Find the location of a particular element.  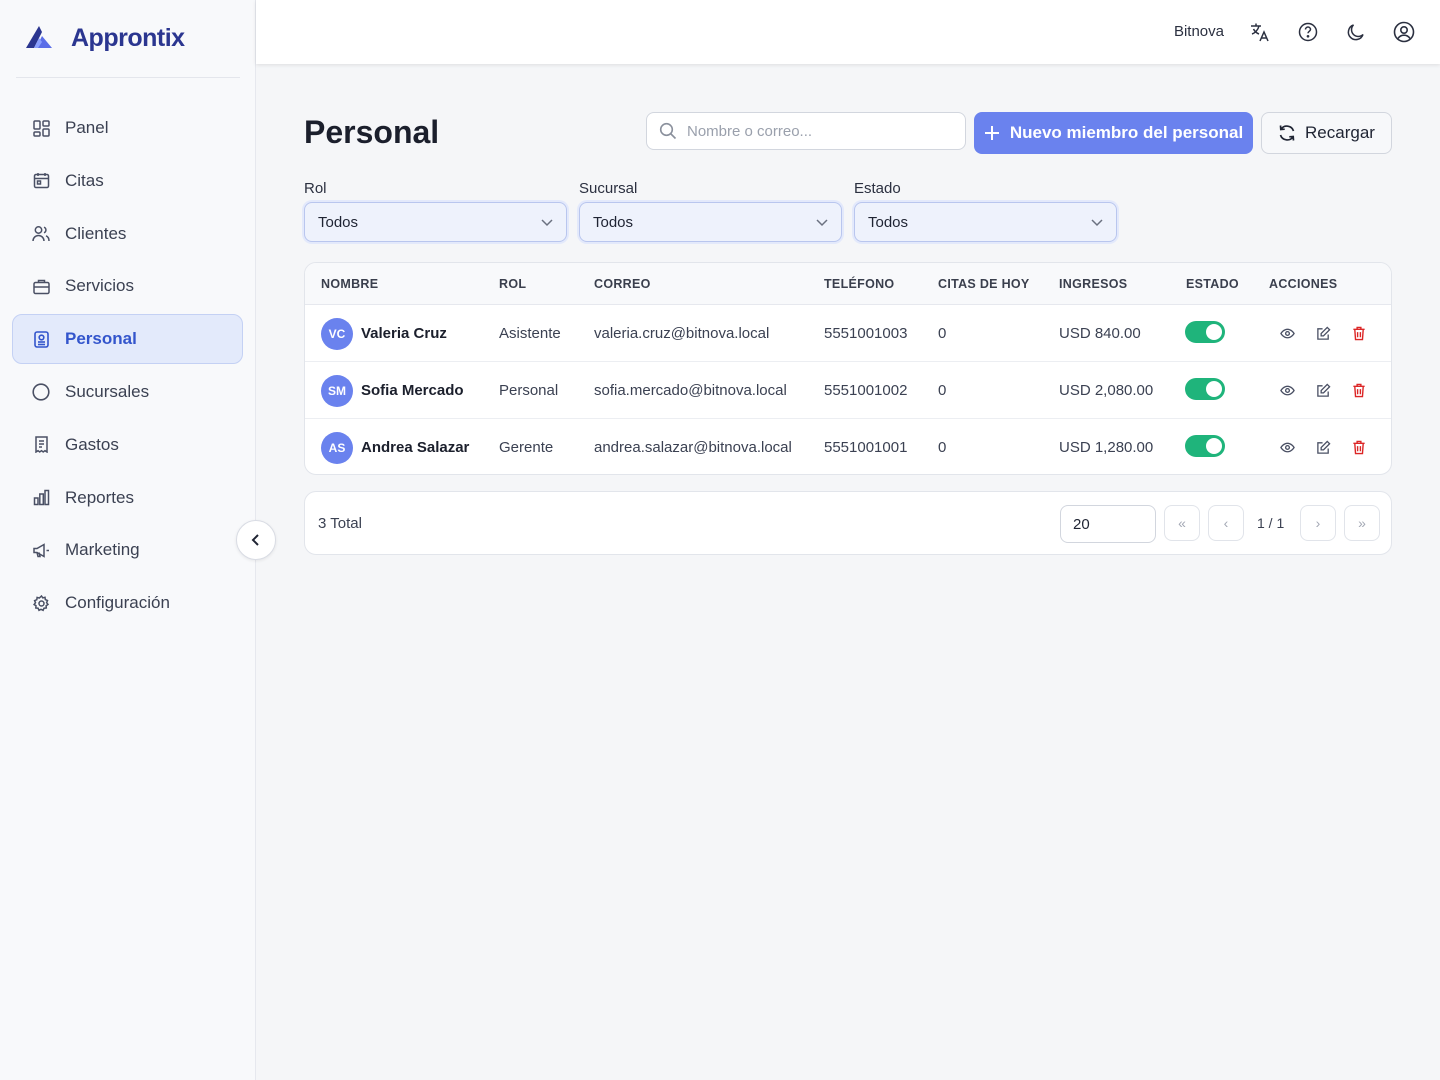

branch-select: Todos is located at coordinates (710, 222).